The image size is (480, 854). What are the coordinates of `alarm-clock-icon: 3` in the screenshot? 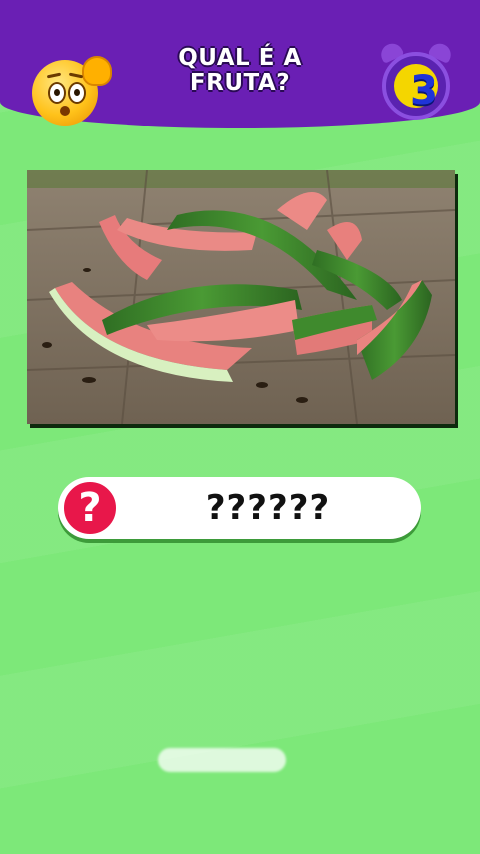 It's located at (416, 80).